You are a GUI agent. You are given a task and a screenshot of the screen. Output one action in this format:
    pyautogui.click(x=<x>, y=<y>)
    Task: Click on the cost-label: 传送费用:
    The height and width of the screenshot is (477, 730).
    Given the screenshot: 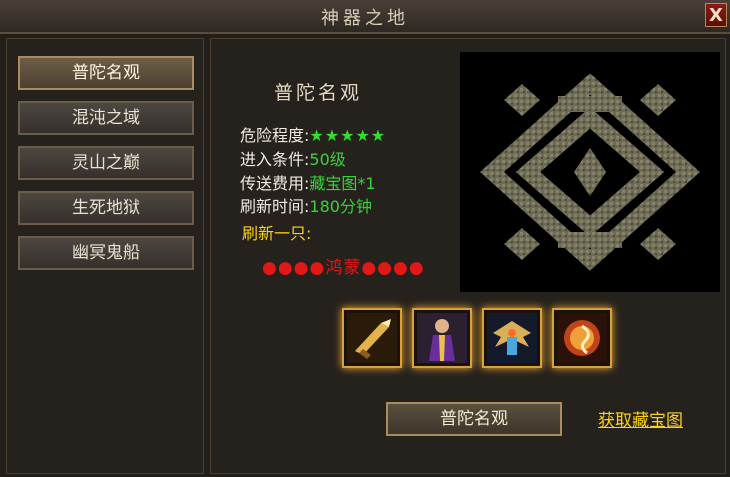 What is the action you would take?
    pyautogui.click(x=275, y=183)
    